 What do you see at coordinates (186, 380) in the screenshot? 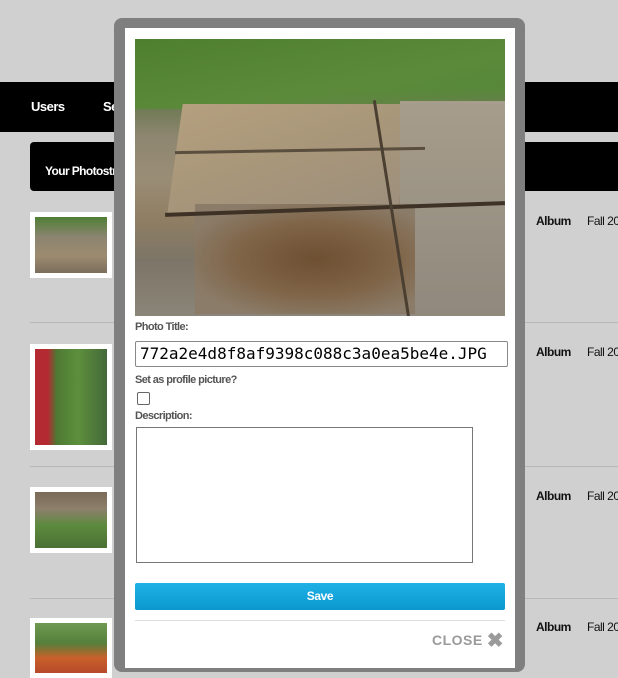
I see `profile-picture-label: Set as profile picture?` at bounding box center [186, 380].